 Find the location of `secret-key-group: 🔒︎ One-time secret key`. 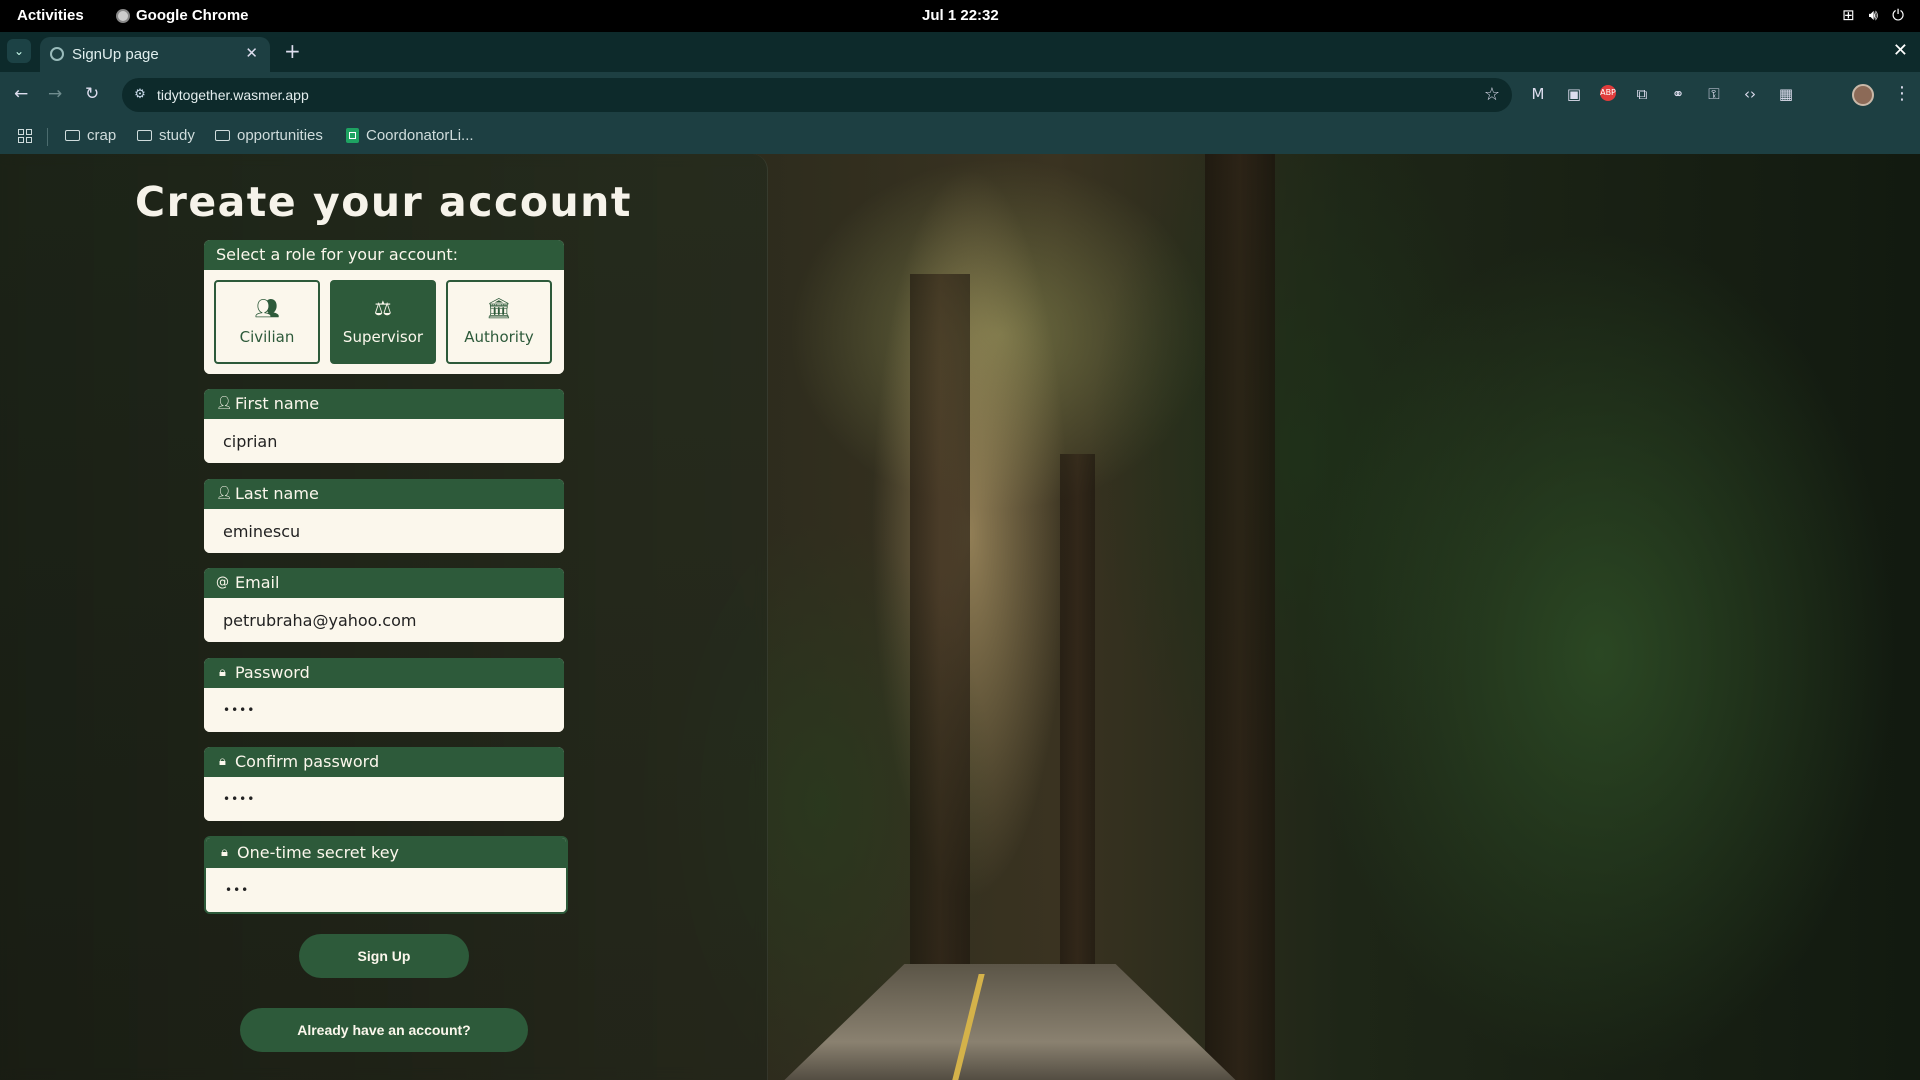

secret-key-group: 🔒︎ One-time secret key is located at coordinates (386, 875).